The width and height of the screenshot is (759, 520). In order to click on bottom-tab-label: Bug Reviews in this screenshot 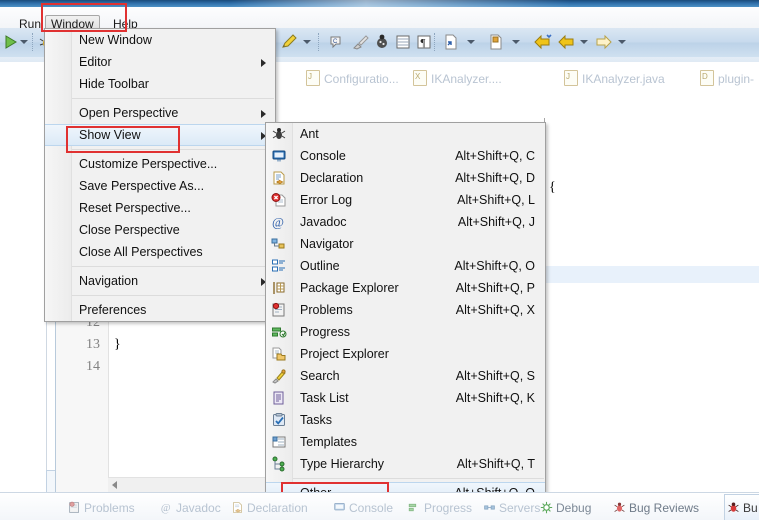, I will do `click(664, 508)`.